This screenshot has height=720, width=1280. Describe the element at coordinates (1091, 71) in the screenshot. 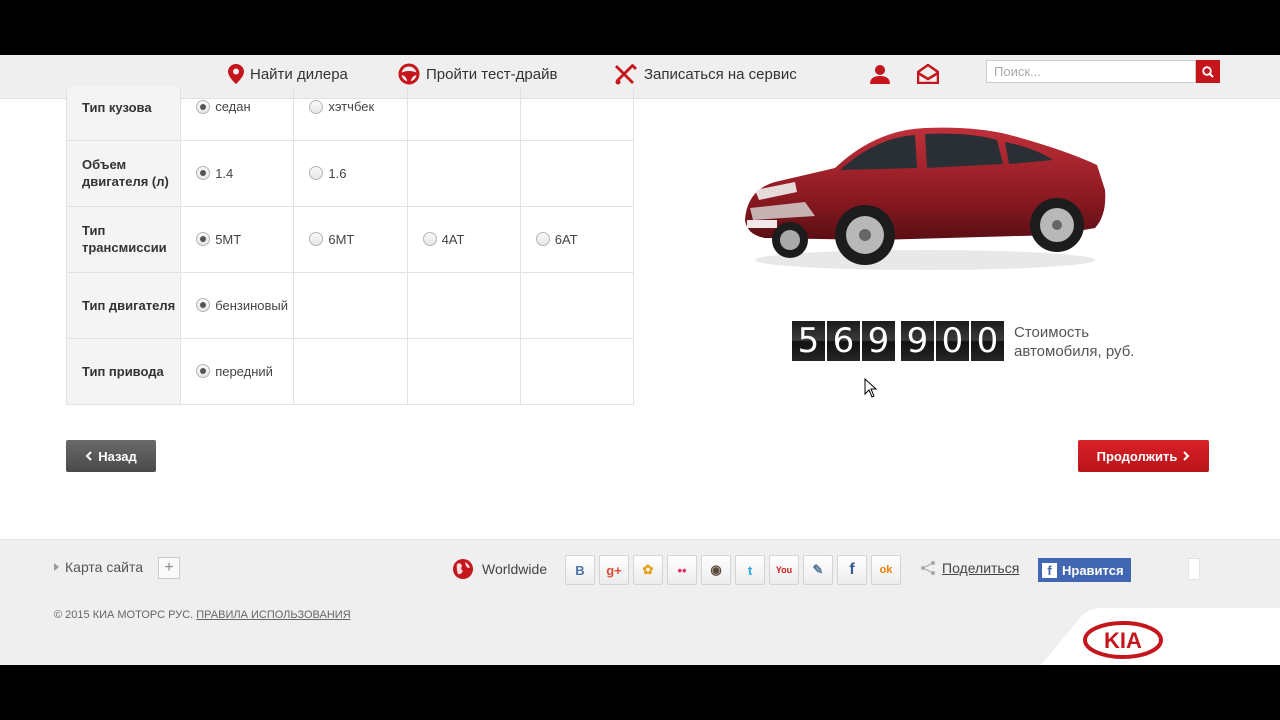

I see `search-input` at that location.